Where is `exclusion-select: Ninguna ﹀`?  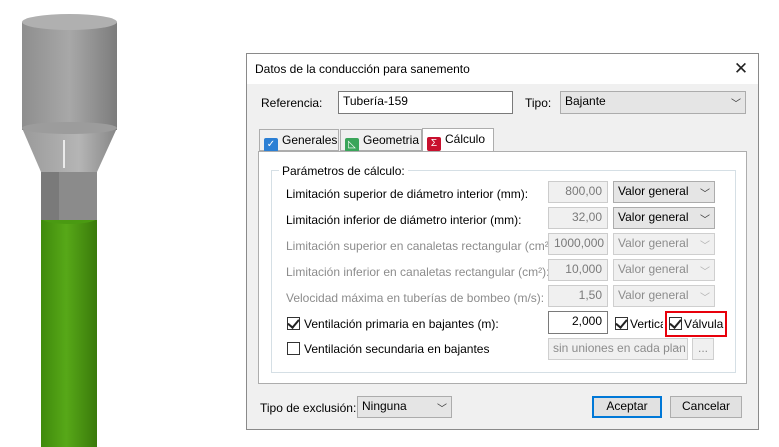
exclusion-select: Ninguna ﹀ is located at coordinates (404, 407).